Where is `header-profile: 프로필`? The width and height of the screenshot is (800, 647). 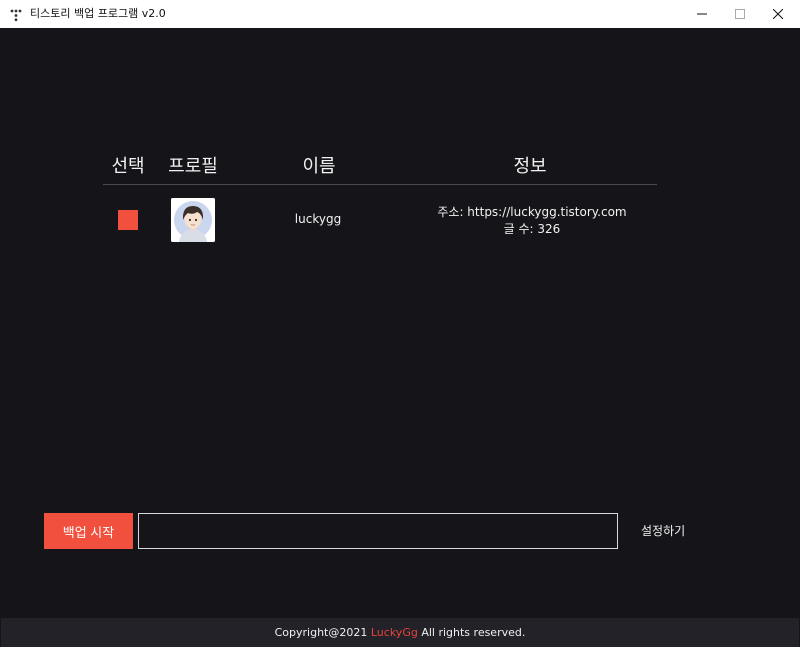
header-profile: 프로필 is located at coordinates (193, 166).